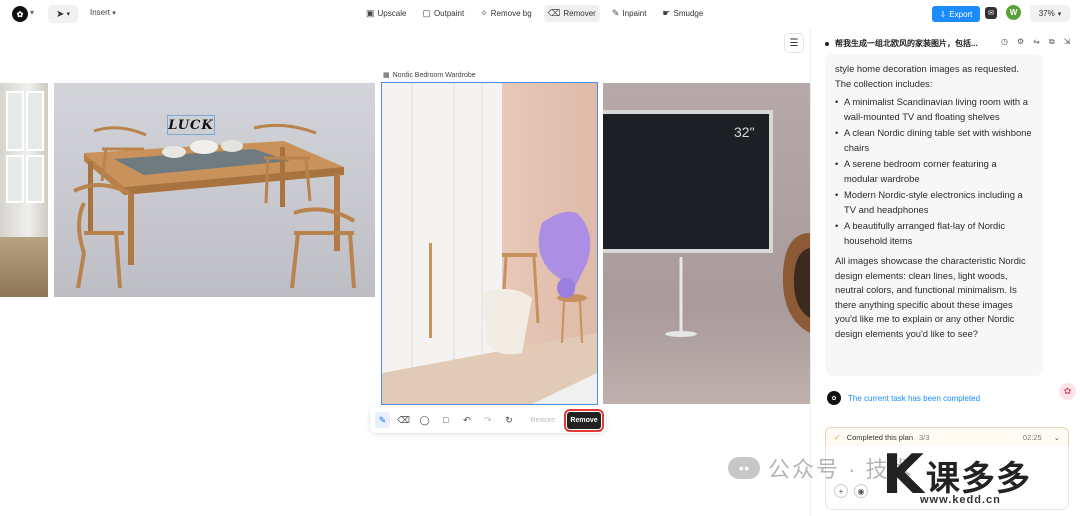  I want to click on wardrobe-body, so click(442, 228).